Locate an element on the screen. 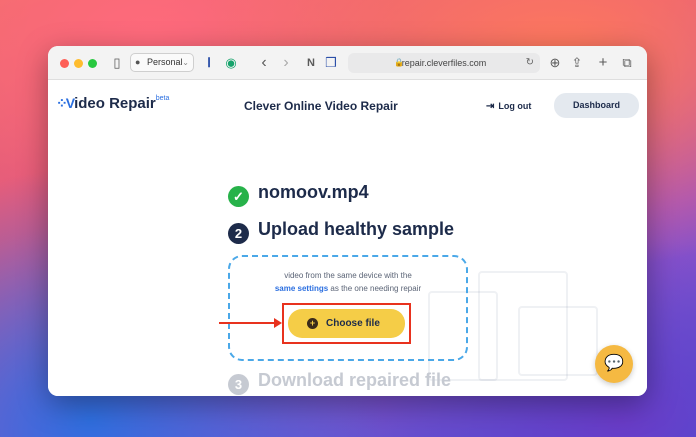 The width and height of the screenshot is (696, 437). chat-icon: 💬 is located at coordinates (614, 363).